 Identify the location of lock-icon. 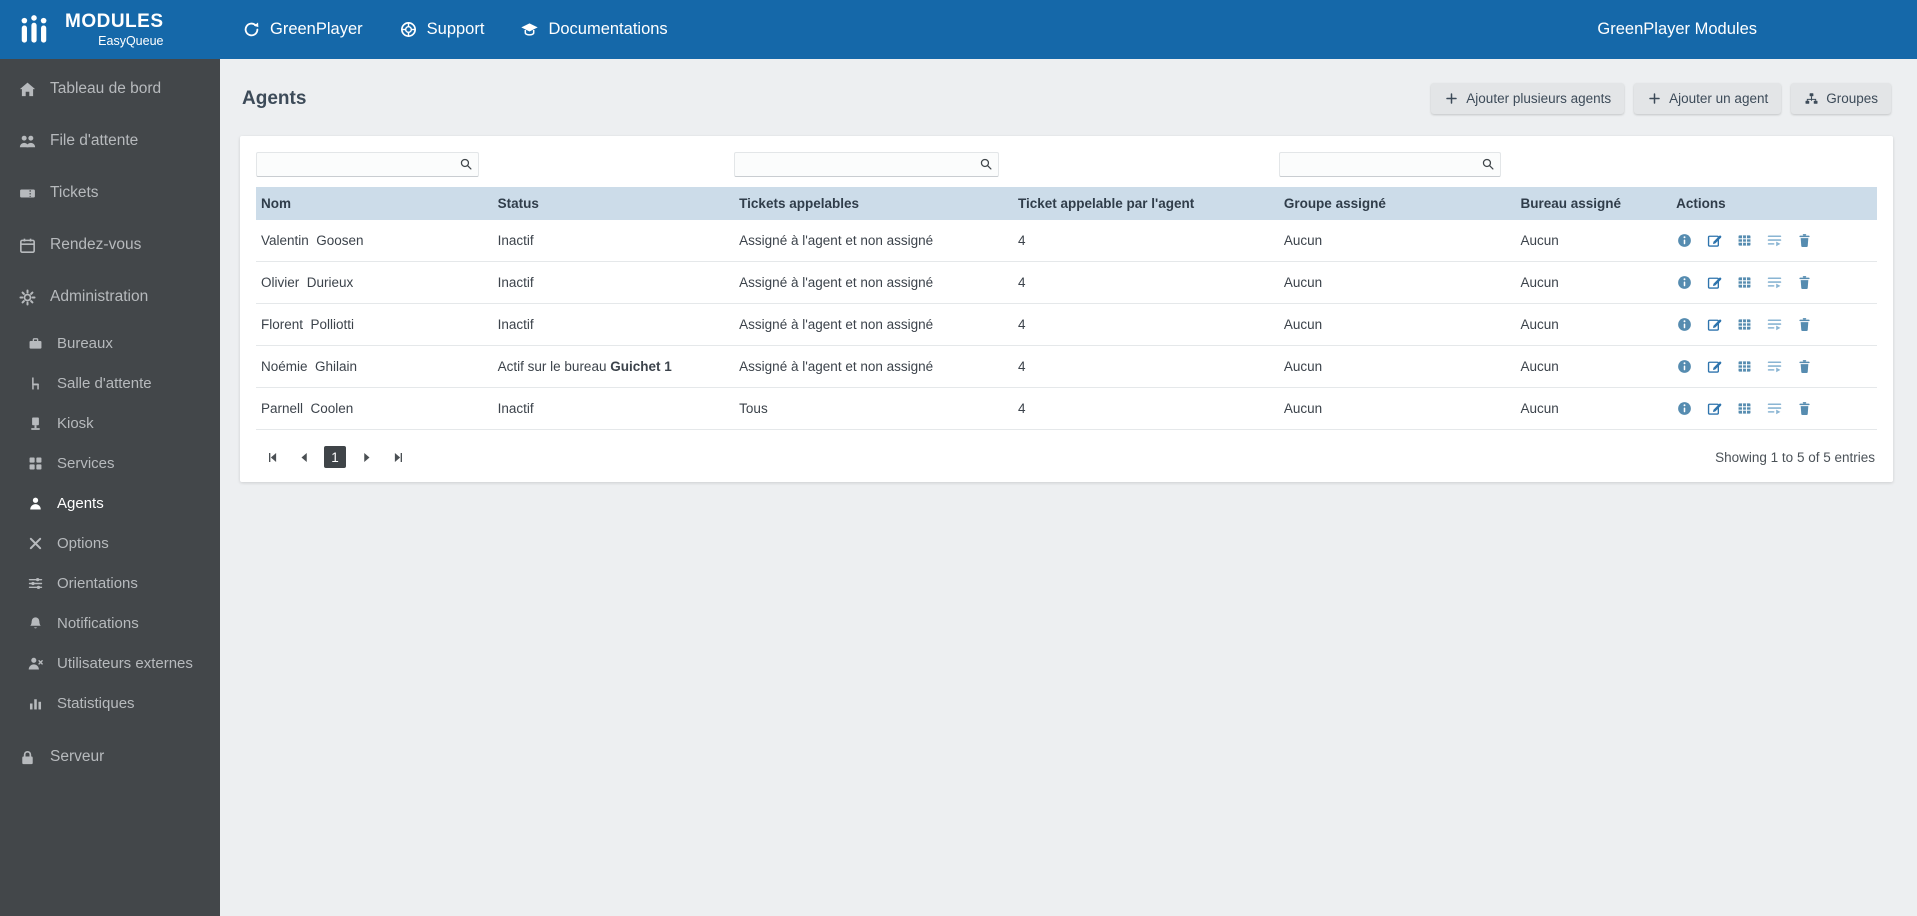
(27, 757).